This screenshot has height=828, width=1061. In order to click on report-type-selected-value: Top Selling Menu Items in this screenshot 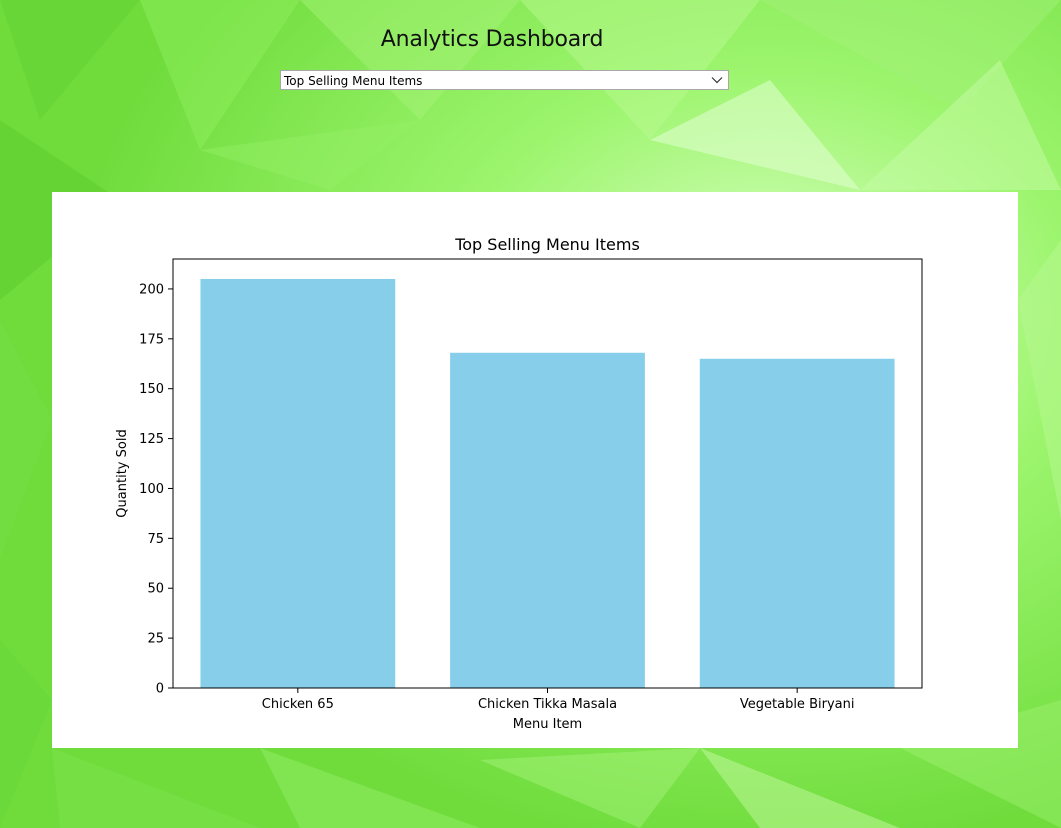, I will do `click(353, 81)`.